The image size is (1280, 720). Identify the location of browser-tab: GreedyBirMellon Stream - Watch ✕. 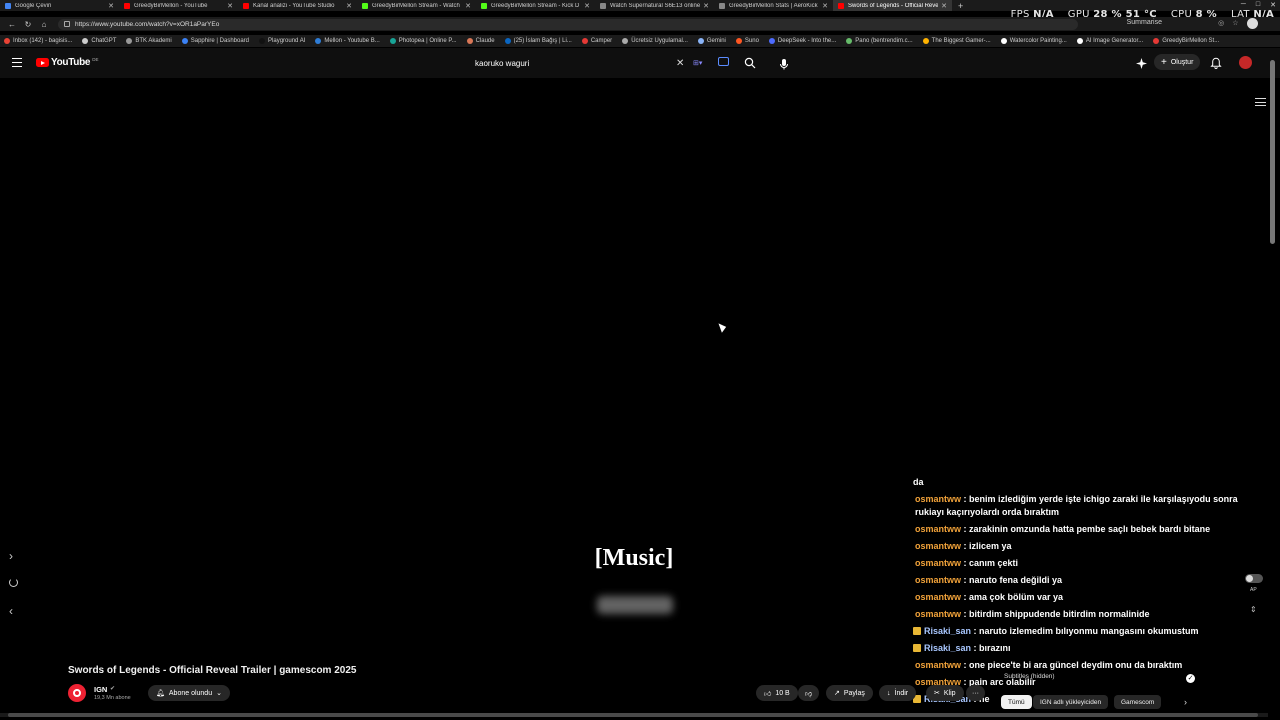
(416, 5).